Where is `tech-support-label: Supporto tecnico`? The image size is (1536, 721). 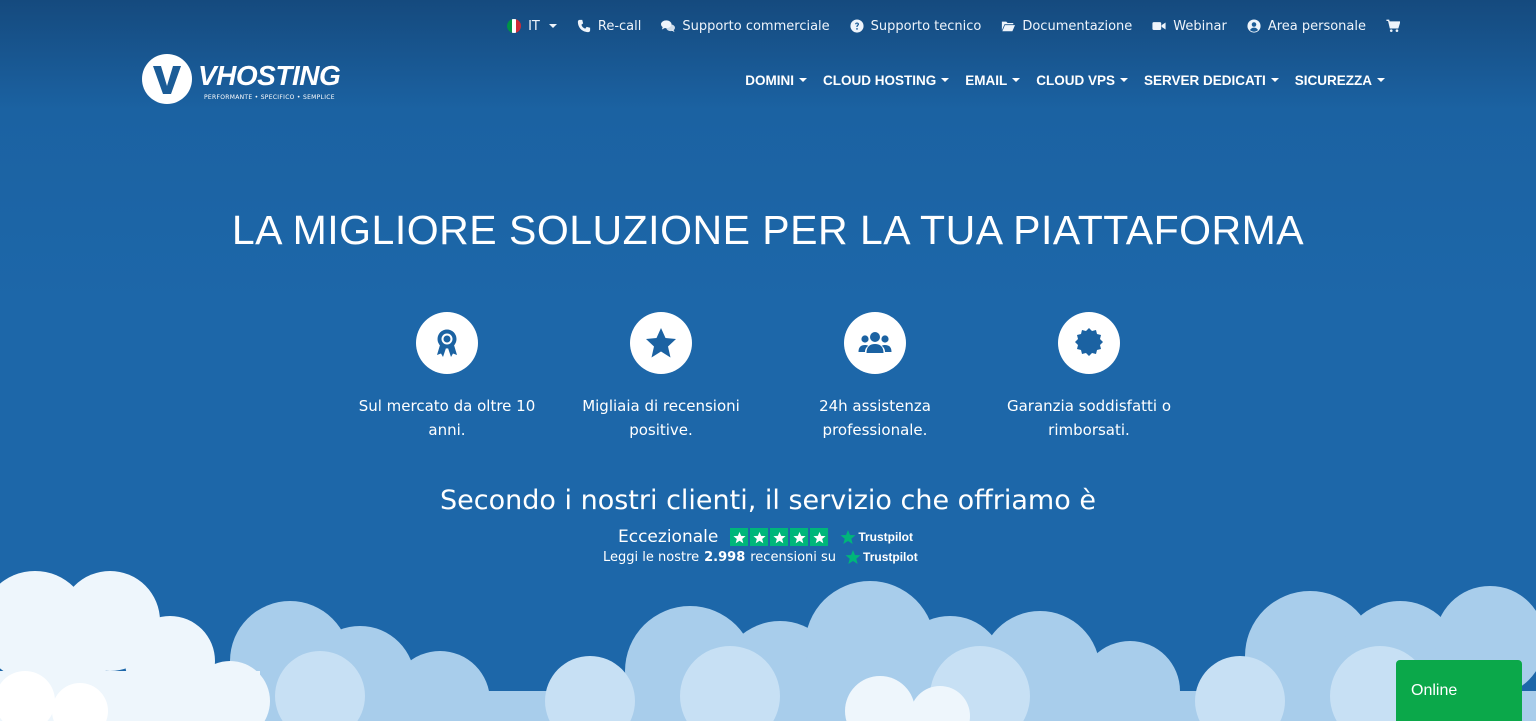 tech-support-label: Supporto tecnico is located at coordinates (926, 26).